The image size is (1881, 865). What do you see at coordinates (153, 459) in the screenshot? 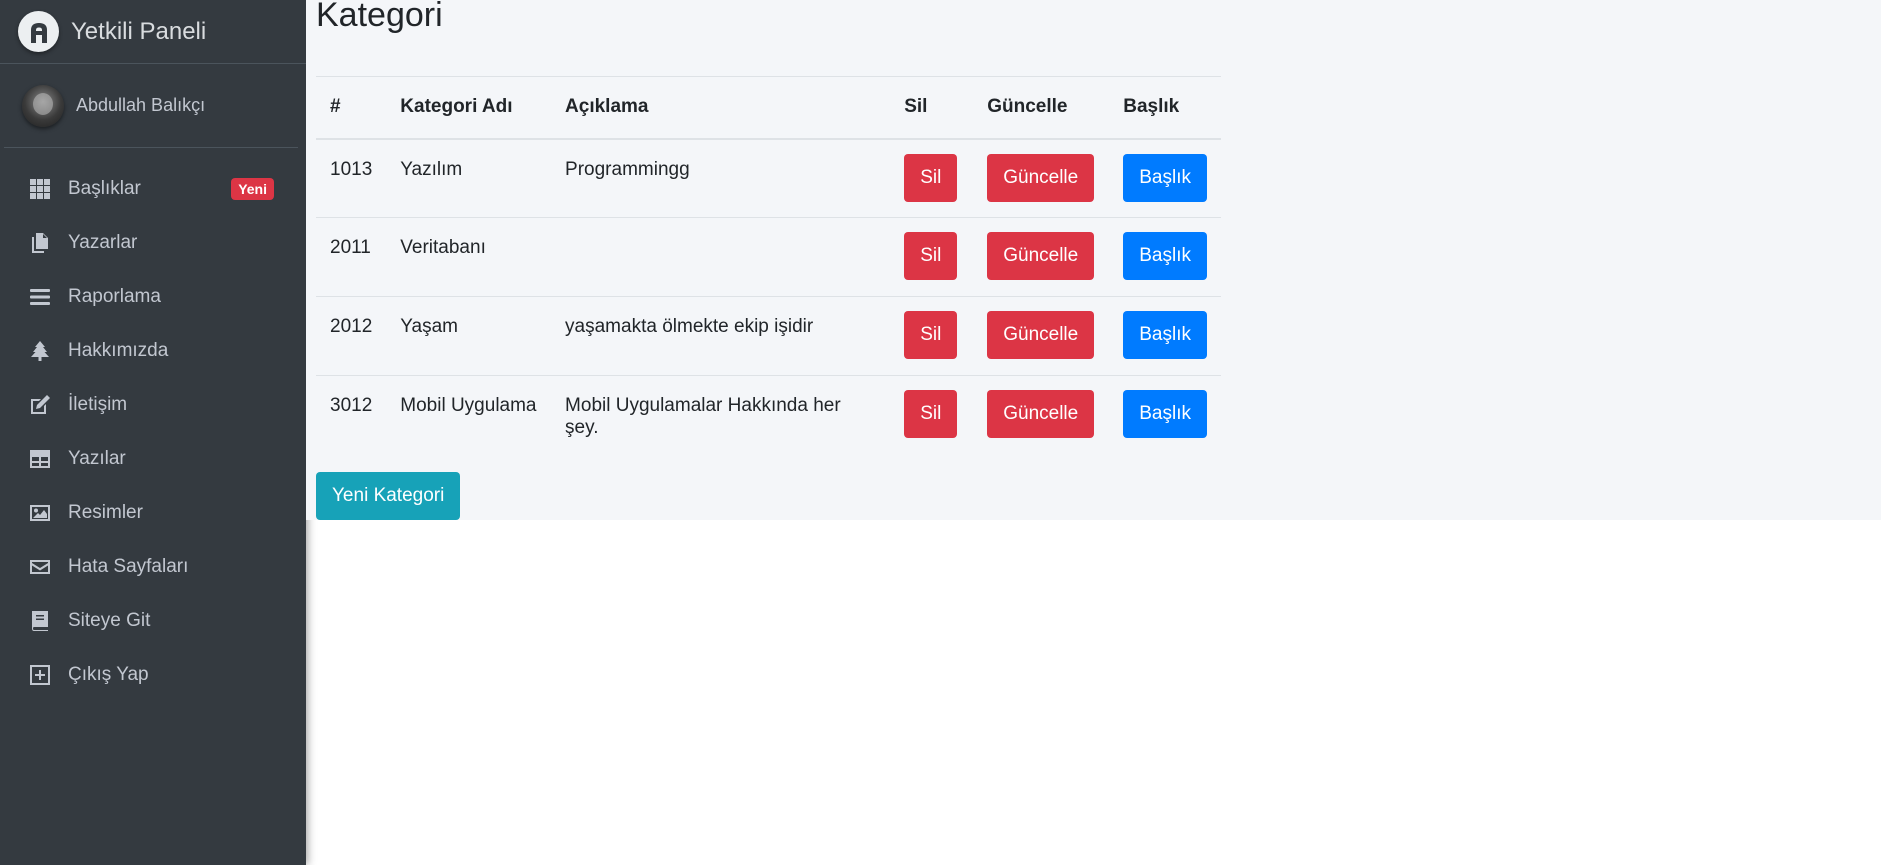
I see `sidebar-item-yazilar: Yazılar` at bounding box center [153, 459].